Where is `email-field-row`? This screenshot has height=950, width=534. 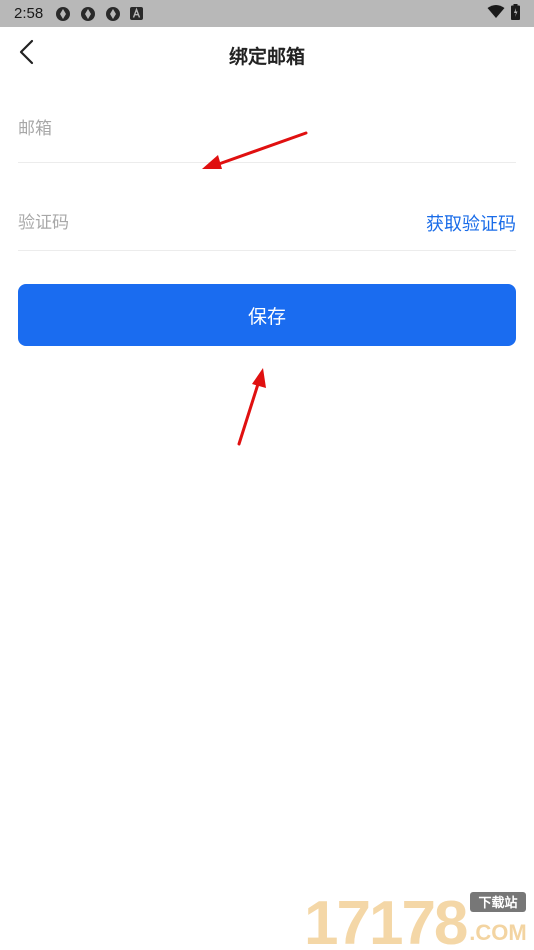 email-field-row is located at coordinates (267, 129).